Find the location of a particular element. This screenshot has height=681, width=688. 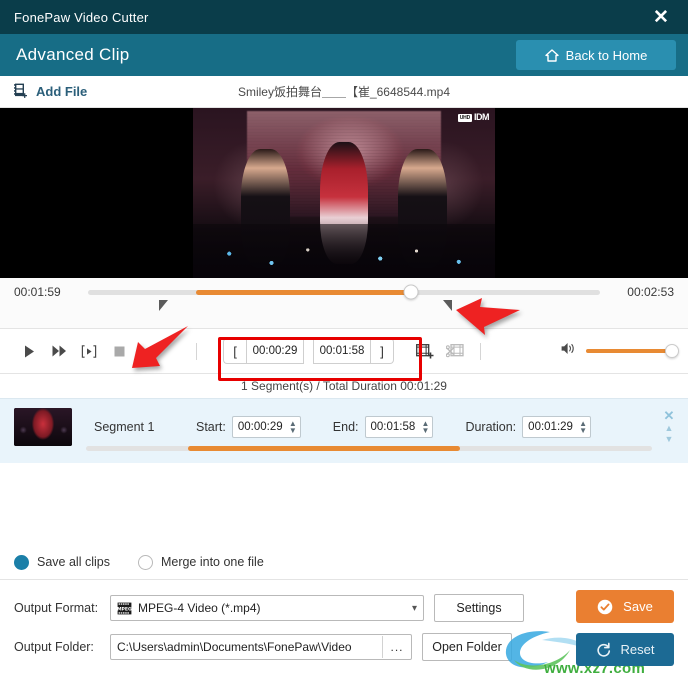

timeline-row: 00:01:59 00:02:53 is located at coordinates (344, 292).